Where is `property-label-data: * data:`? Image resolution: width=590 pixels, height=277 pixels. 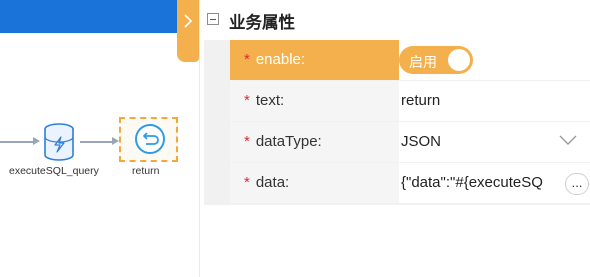
property-label-data: * data: is located at coordinates (314, 183).